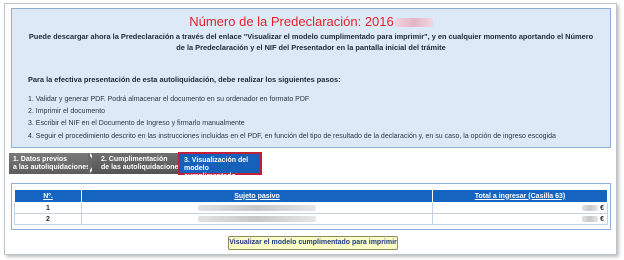  Describe the element at coordinates (48, 208) in the screenshot. I see `row-num: 1` at that location.